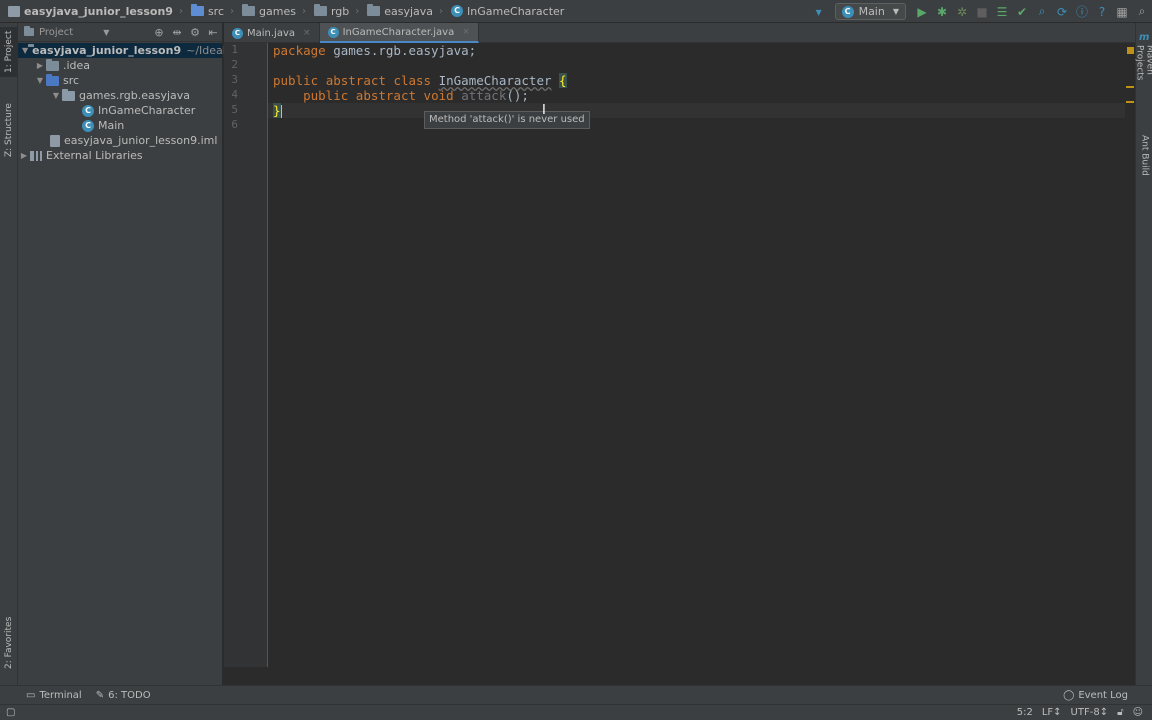 This screenshot has height=720, width=1152. Describe the element at coordinates (1130, 50) in the screenshot. I see `warning-indicator-icon` at that location.